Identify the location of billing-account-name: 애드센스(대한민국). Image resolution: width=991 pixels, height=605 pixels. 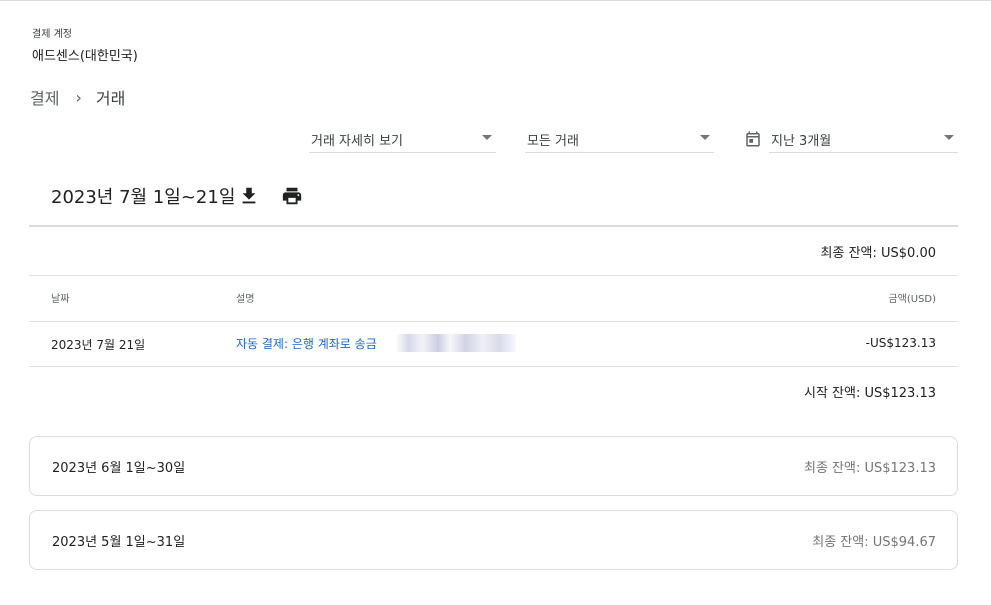
(85, 56).